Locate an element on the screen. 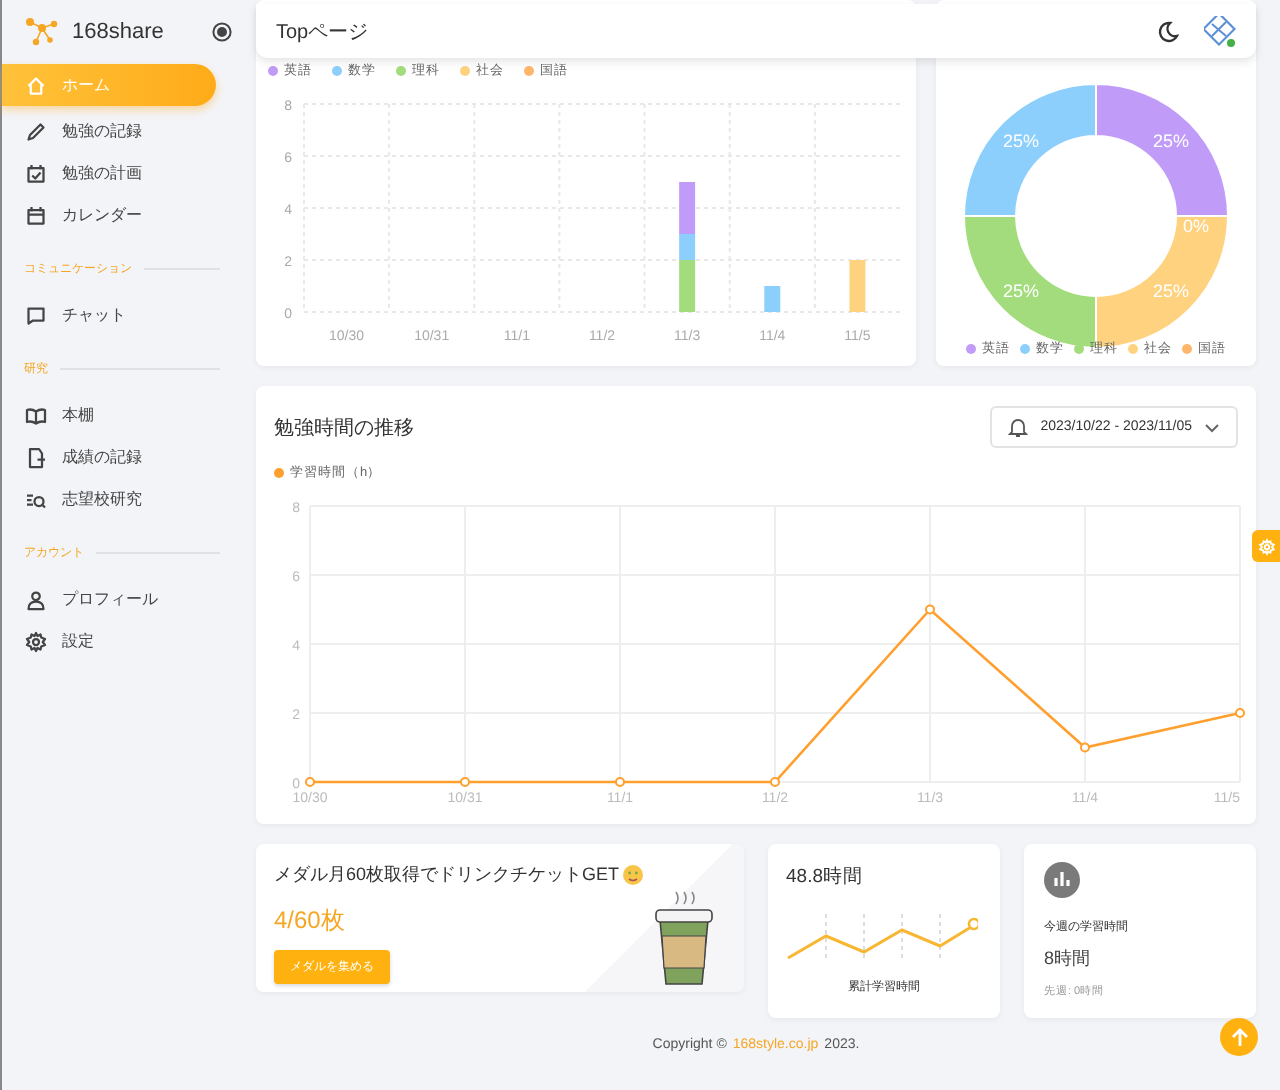  nav-item: 設定 is located at coordinates (109, 641).